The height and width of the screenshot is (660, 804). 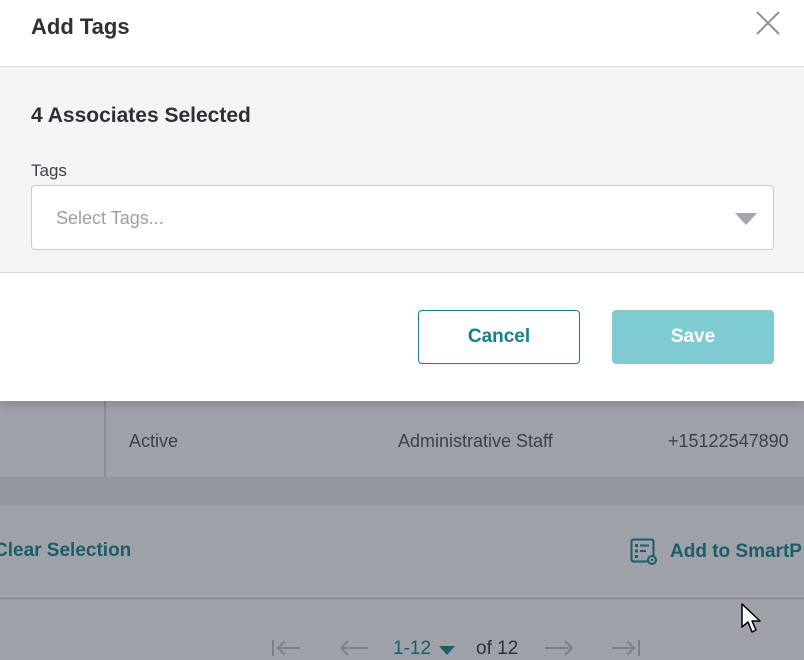 I want to click on list-settings-icon, so click(x=644, y=552).